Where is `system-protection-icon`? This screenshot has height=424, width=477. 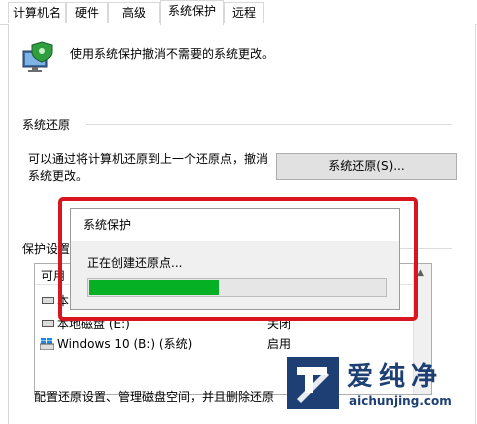
system-protection-icon is located at coordinates (37, 56).